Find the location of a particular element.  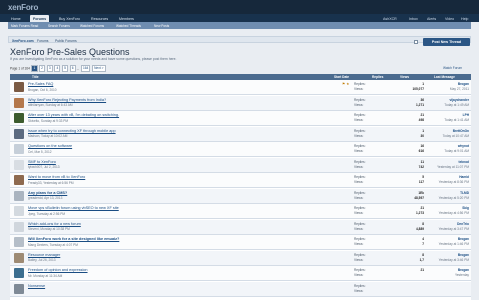

last-poster: DenTrio is located at coordinates (447, 224).